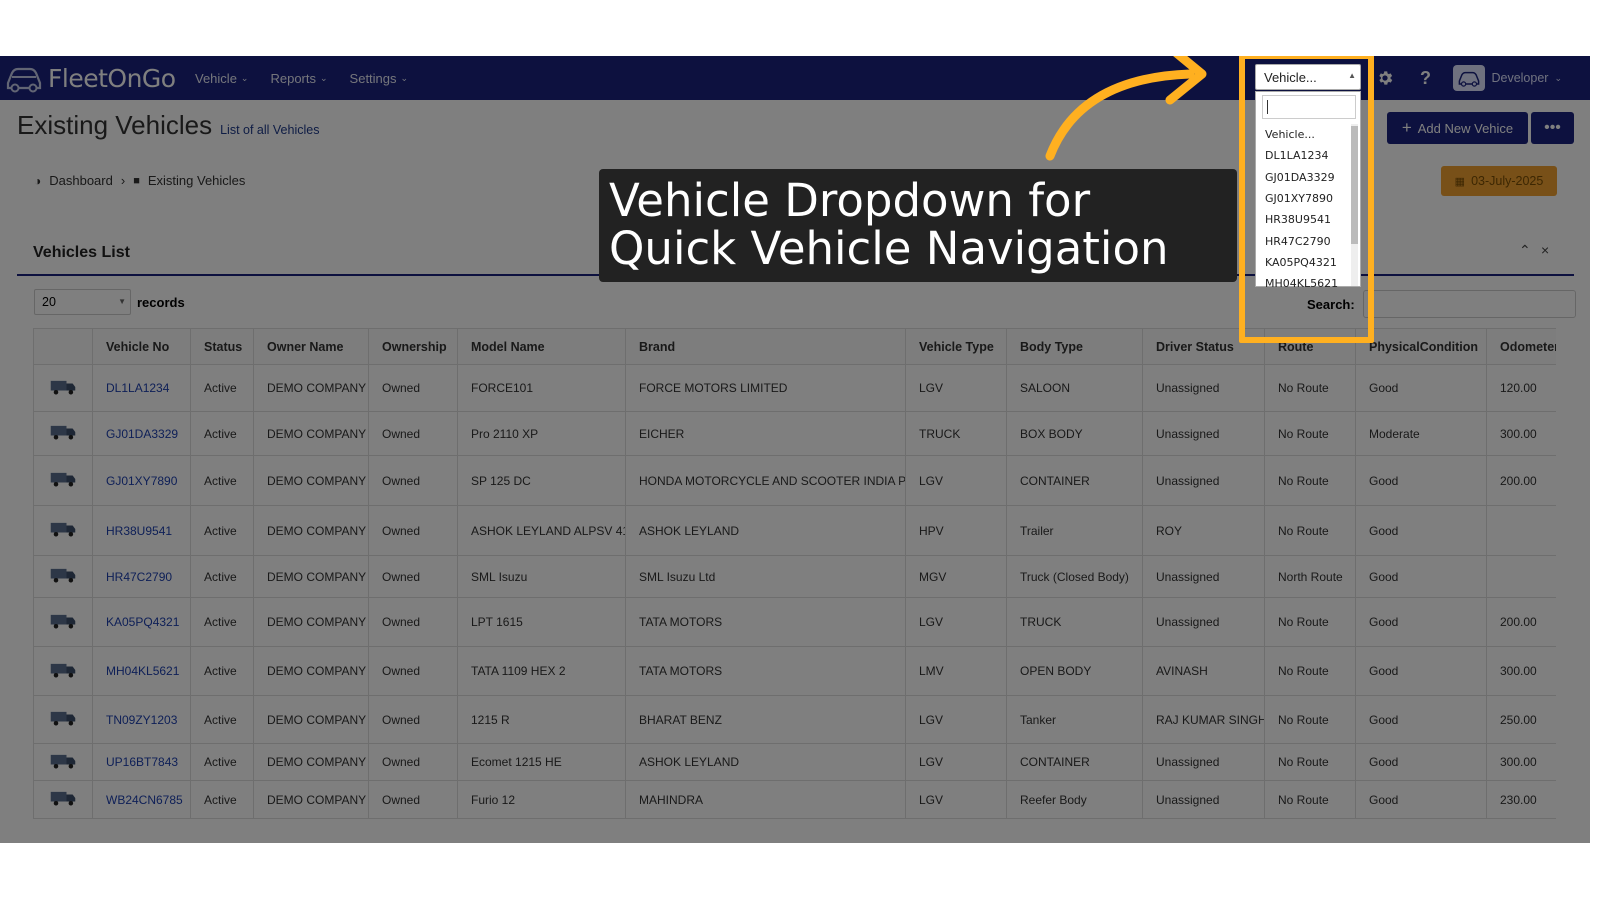 This screenshot has height=900, width=1600. Describe the element at coordinates (1126, 108) in the screenshot. I see `callout-arrow-icon` at that location.